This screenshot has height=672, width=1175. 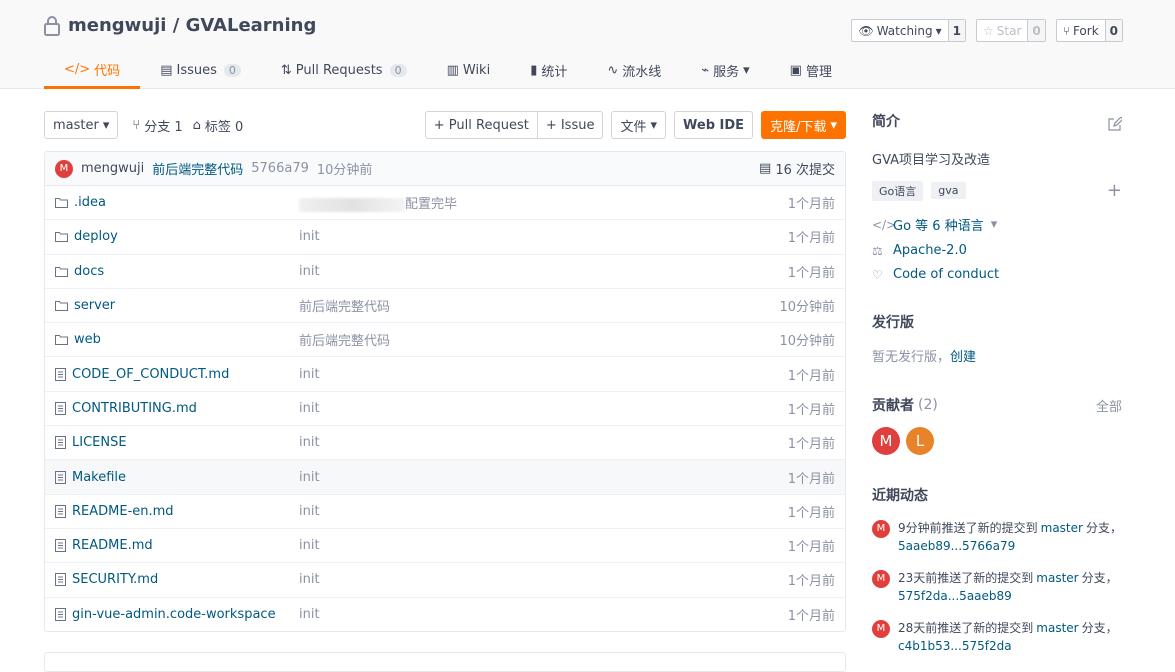 I want to click on caret-down-icon: ▾, so click(x=938, y=30).